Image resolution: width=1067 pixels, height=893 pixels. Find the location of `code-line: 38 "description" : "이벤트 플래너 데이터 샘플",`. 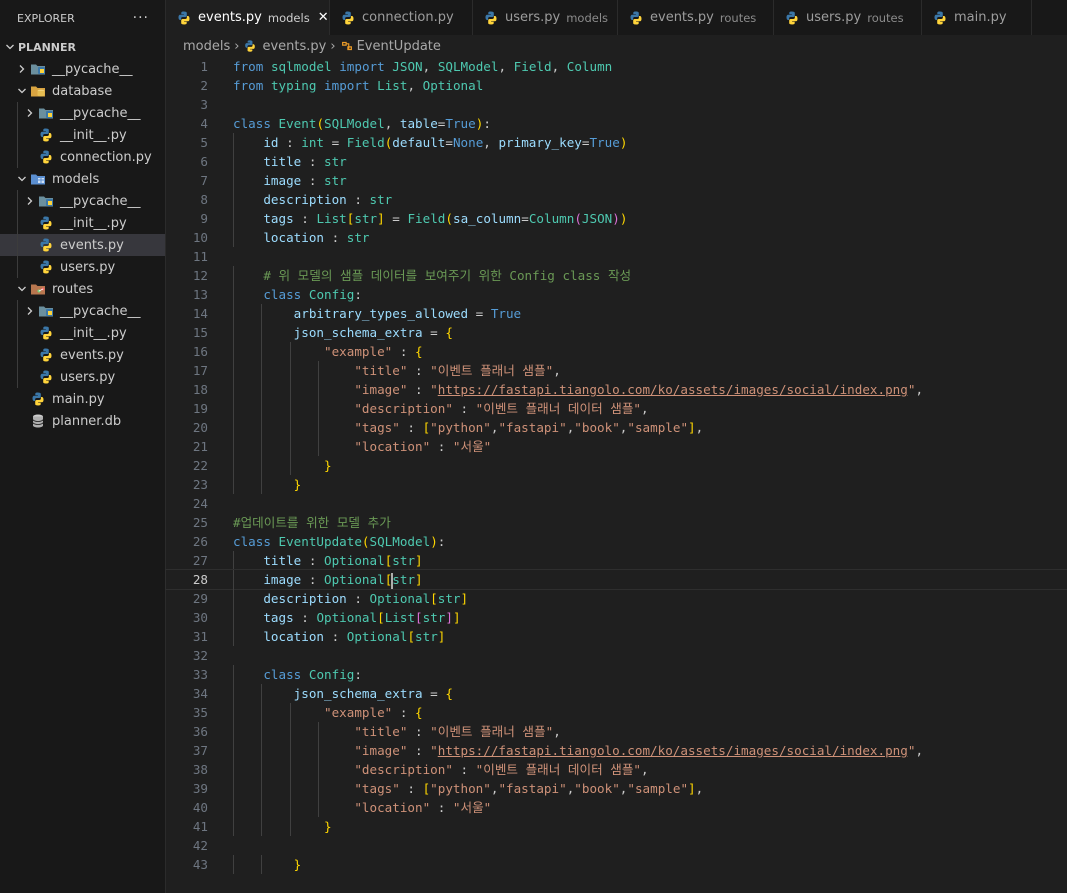

code-line: 38 "description" : "이벤트 플래너 데이터 샘플", is located at coordinates (616, 769).